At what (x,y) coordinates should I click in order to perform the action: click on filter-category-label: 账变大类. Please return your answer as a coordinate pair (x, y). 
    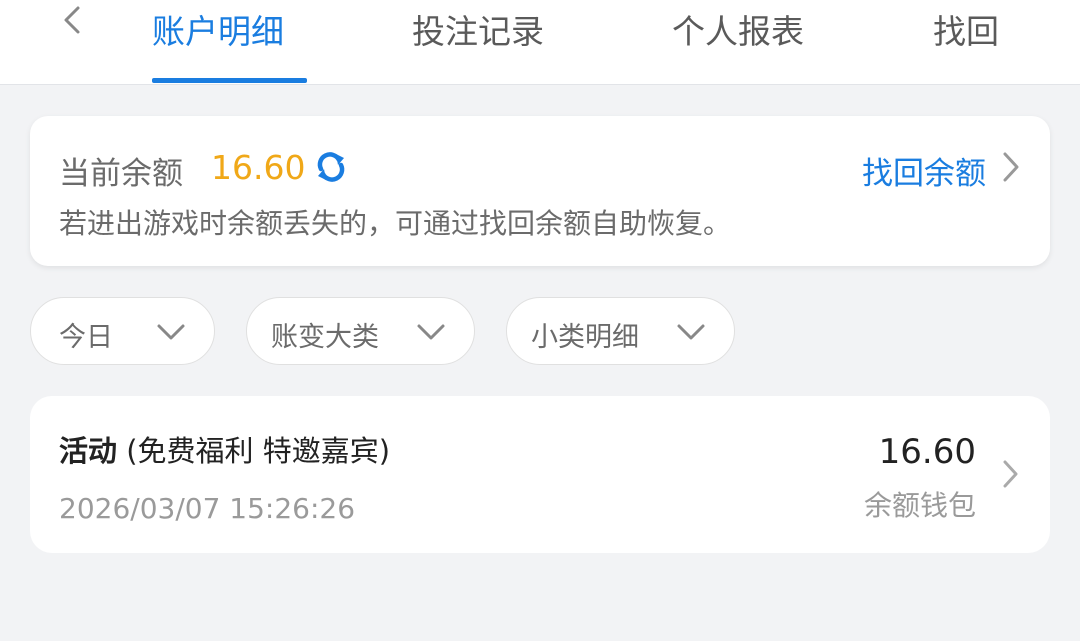
    Looking at the image, I should click on (325, 337).